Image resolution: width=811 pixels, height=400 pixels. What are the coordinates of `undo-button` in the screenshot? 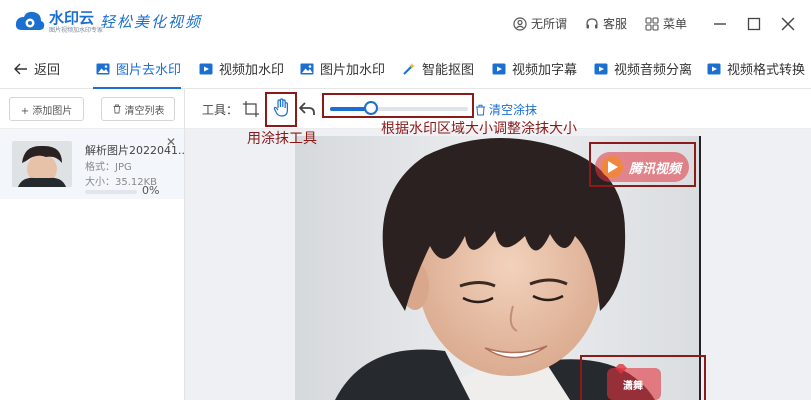 It's located at (307, 109).